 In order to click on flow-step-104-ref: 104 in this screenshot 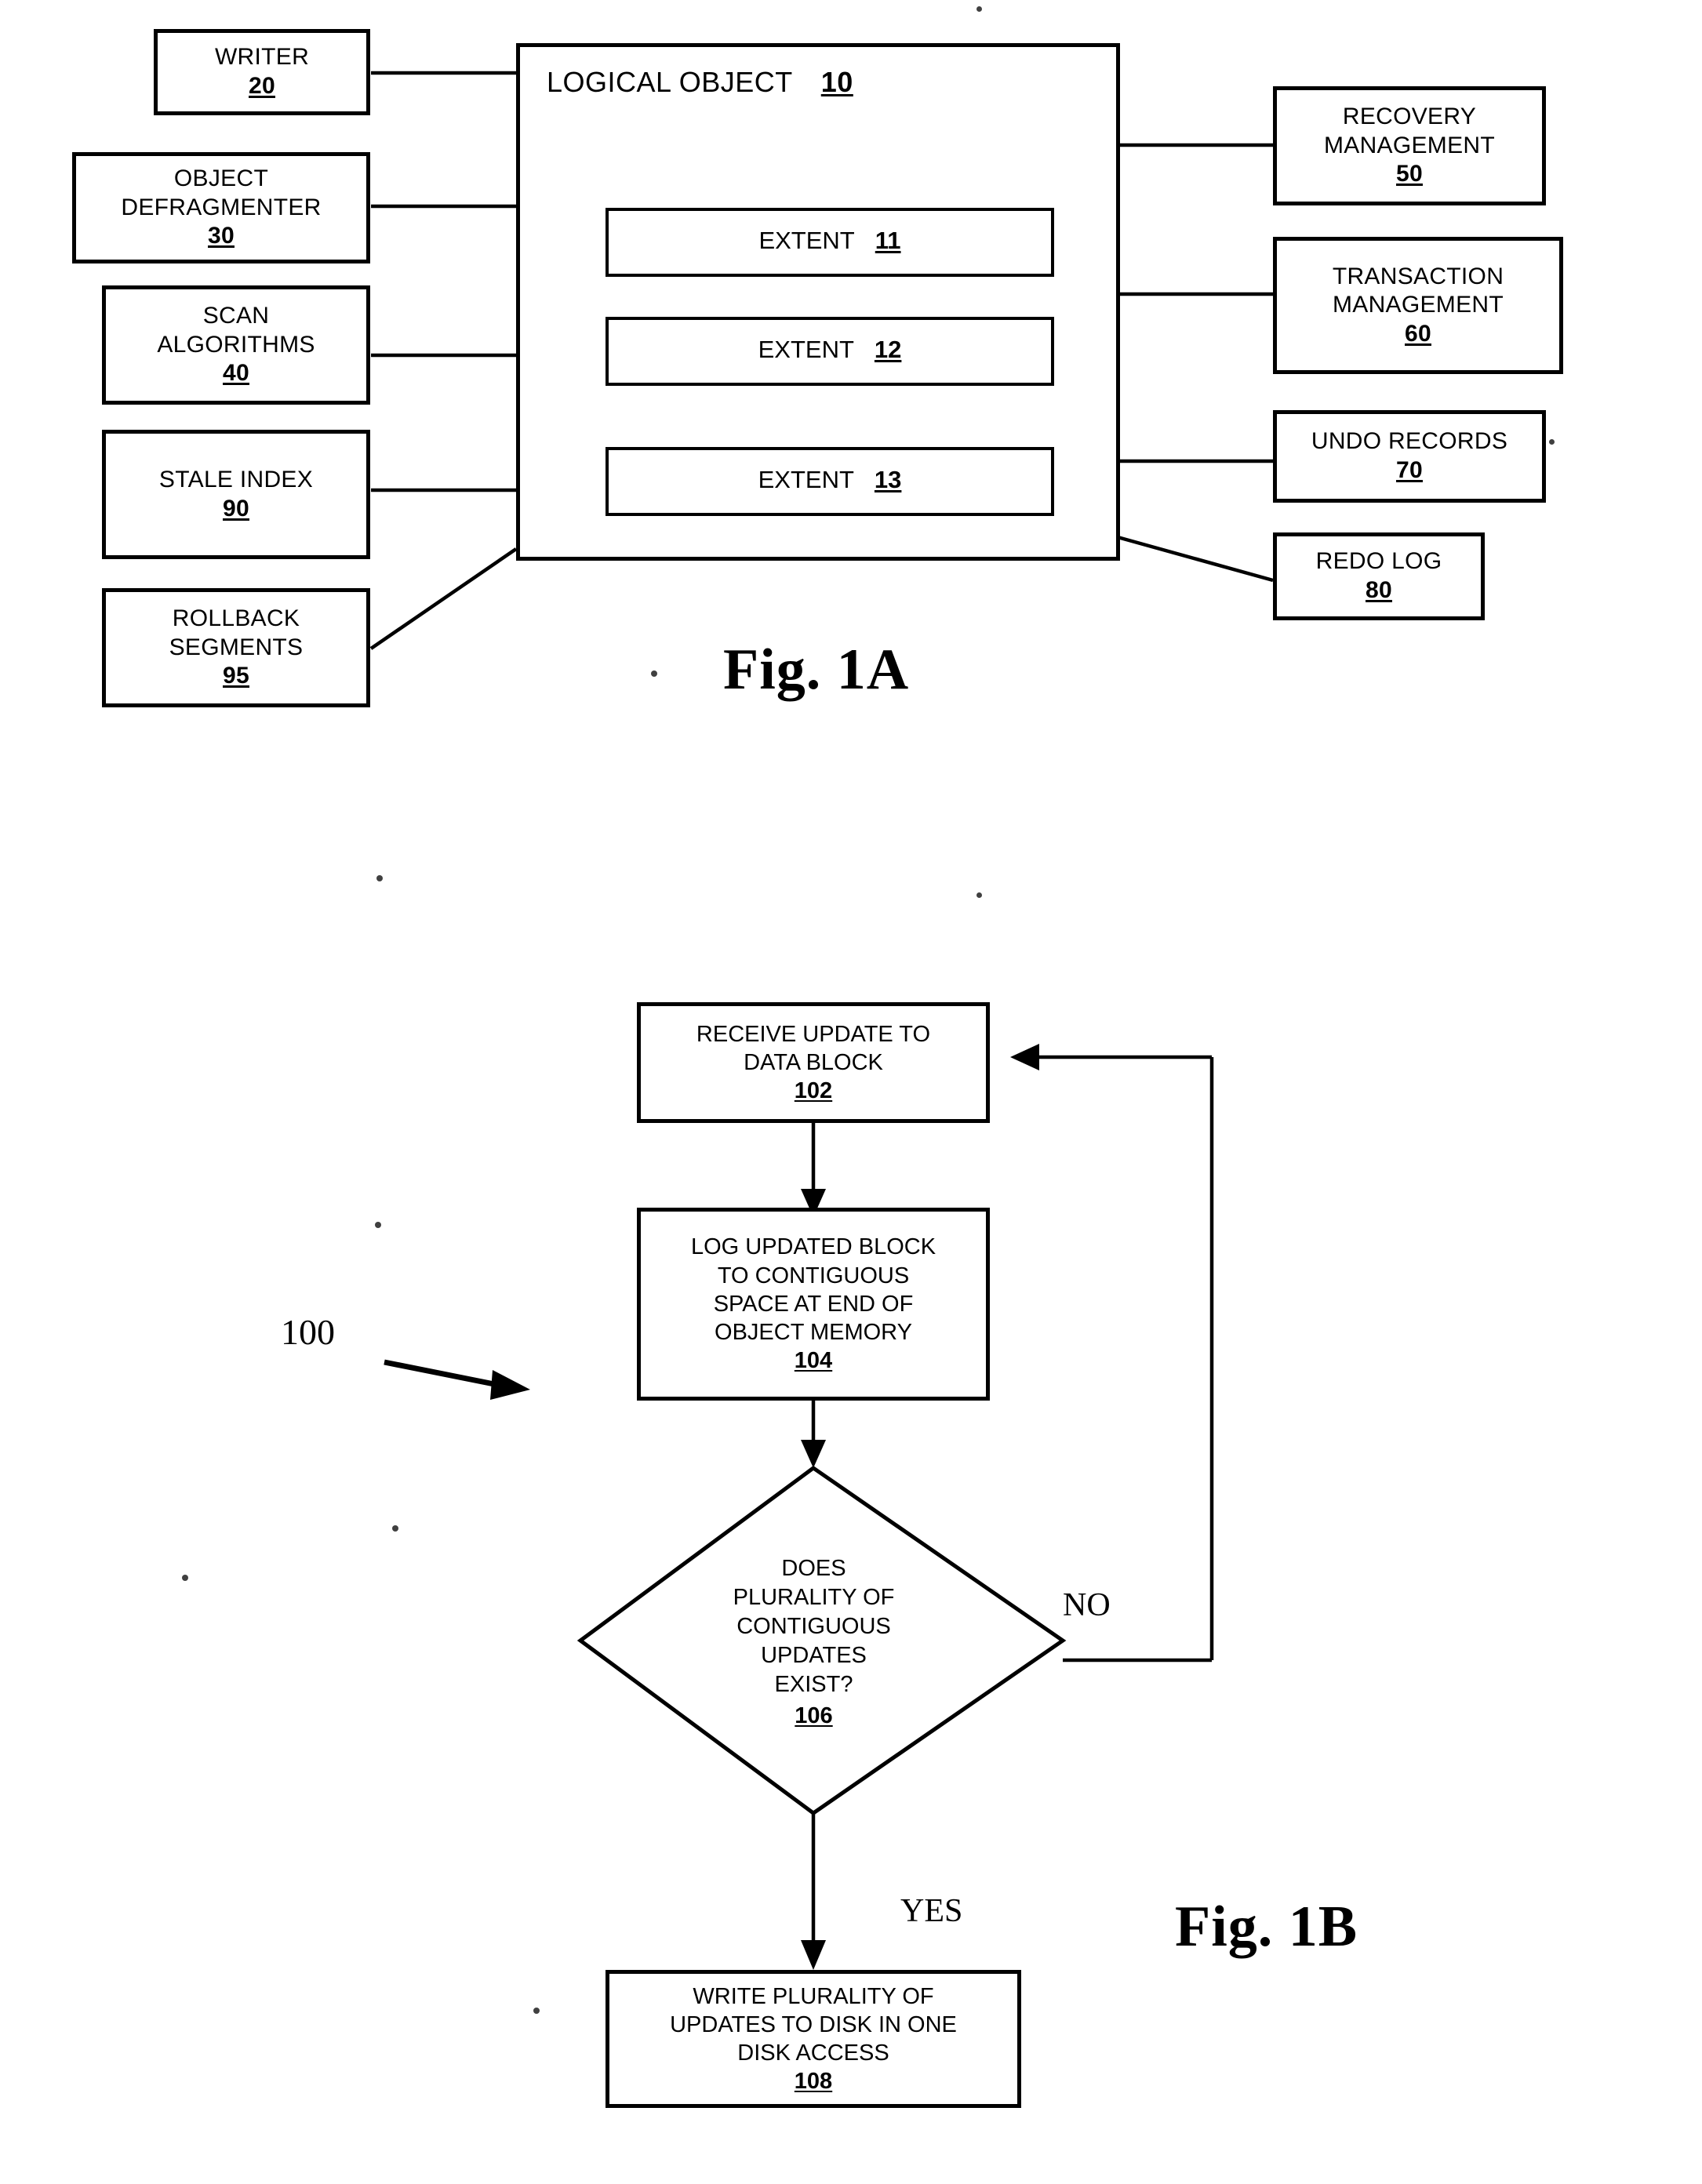, I will do `click(813, 1361)`.